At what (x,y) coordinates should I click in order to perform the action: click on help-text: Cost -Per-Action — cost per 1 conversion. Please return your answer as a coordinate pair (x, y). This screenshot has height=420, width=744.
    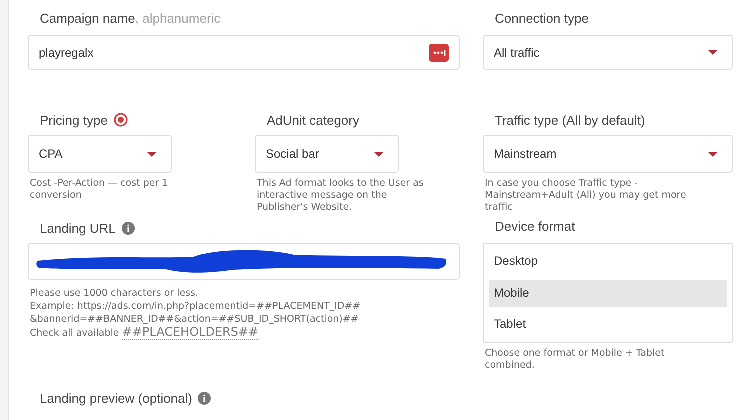
    Looking at the image, I should click on (99, 190).